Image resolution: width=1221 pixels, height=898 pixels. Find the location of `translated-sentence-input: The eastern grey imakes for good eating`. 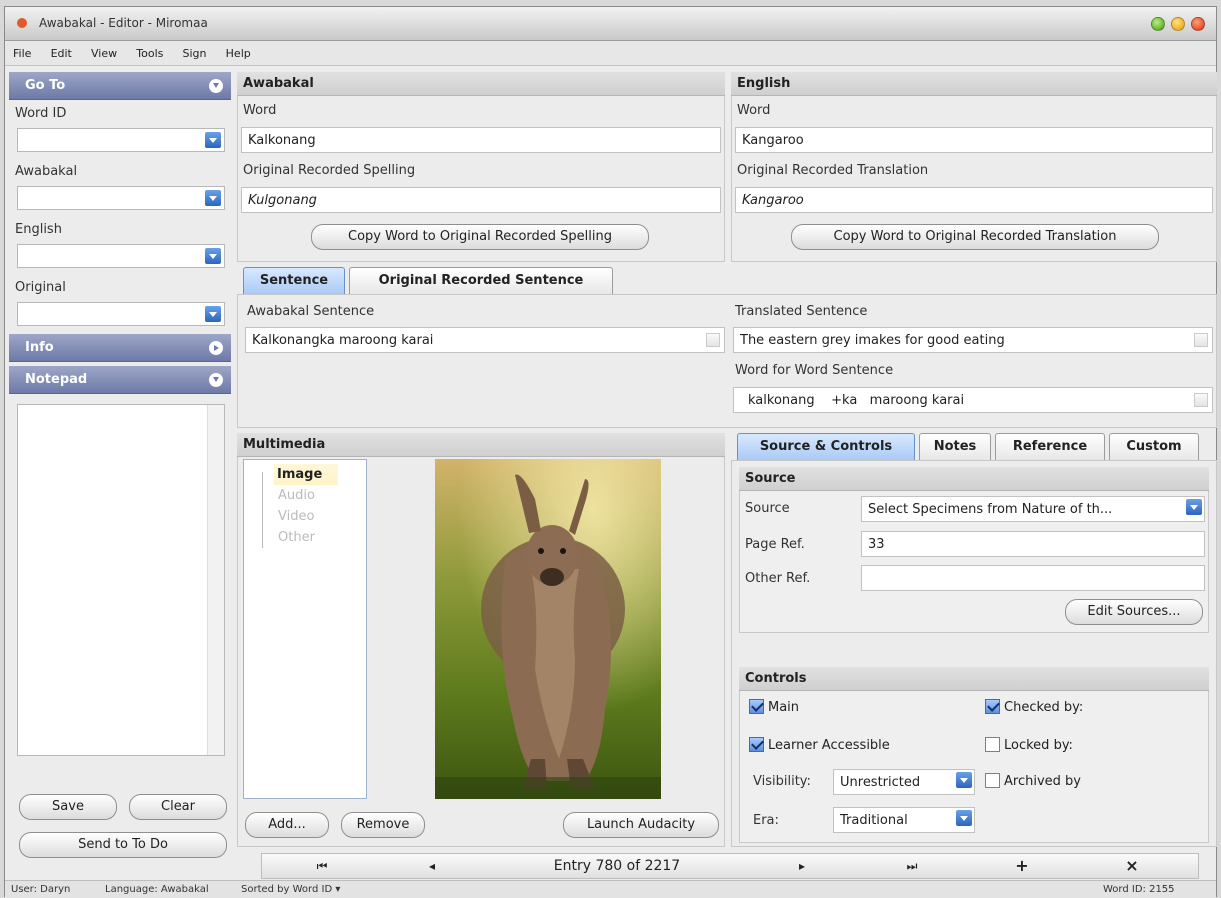

translated-sentence-input: The eastern grey imakes for good eating is located at coordinates (973, 340).